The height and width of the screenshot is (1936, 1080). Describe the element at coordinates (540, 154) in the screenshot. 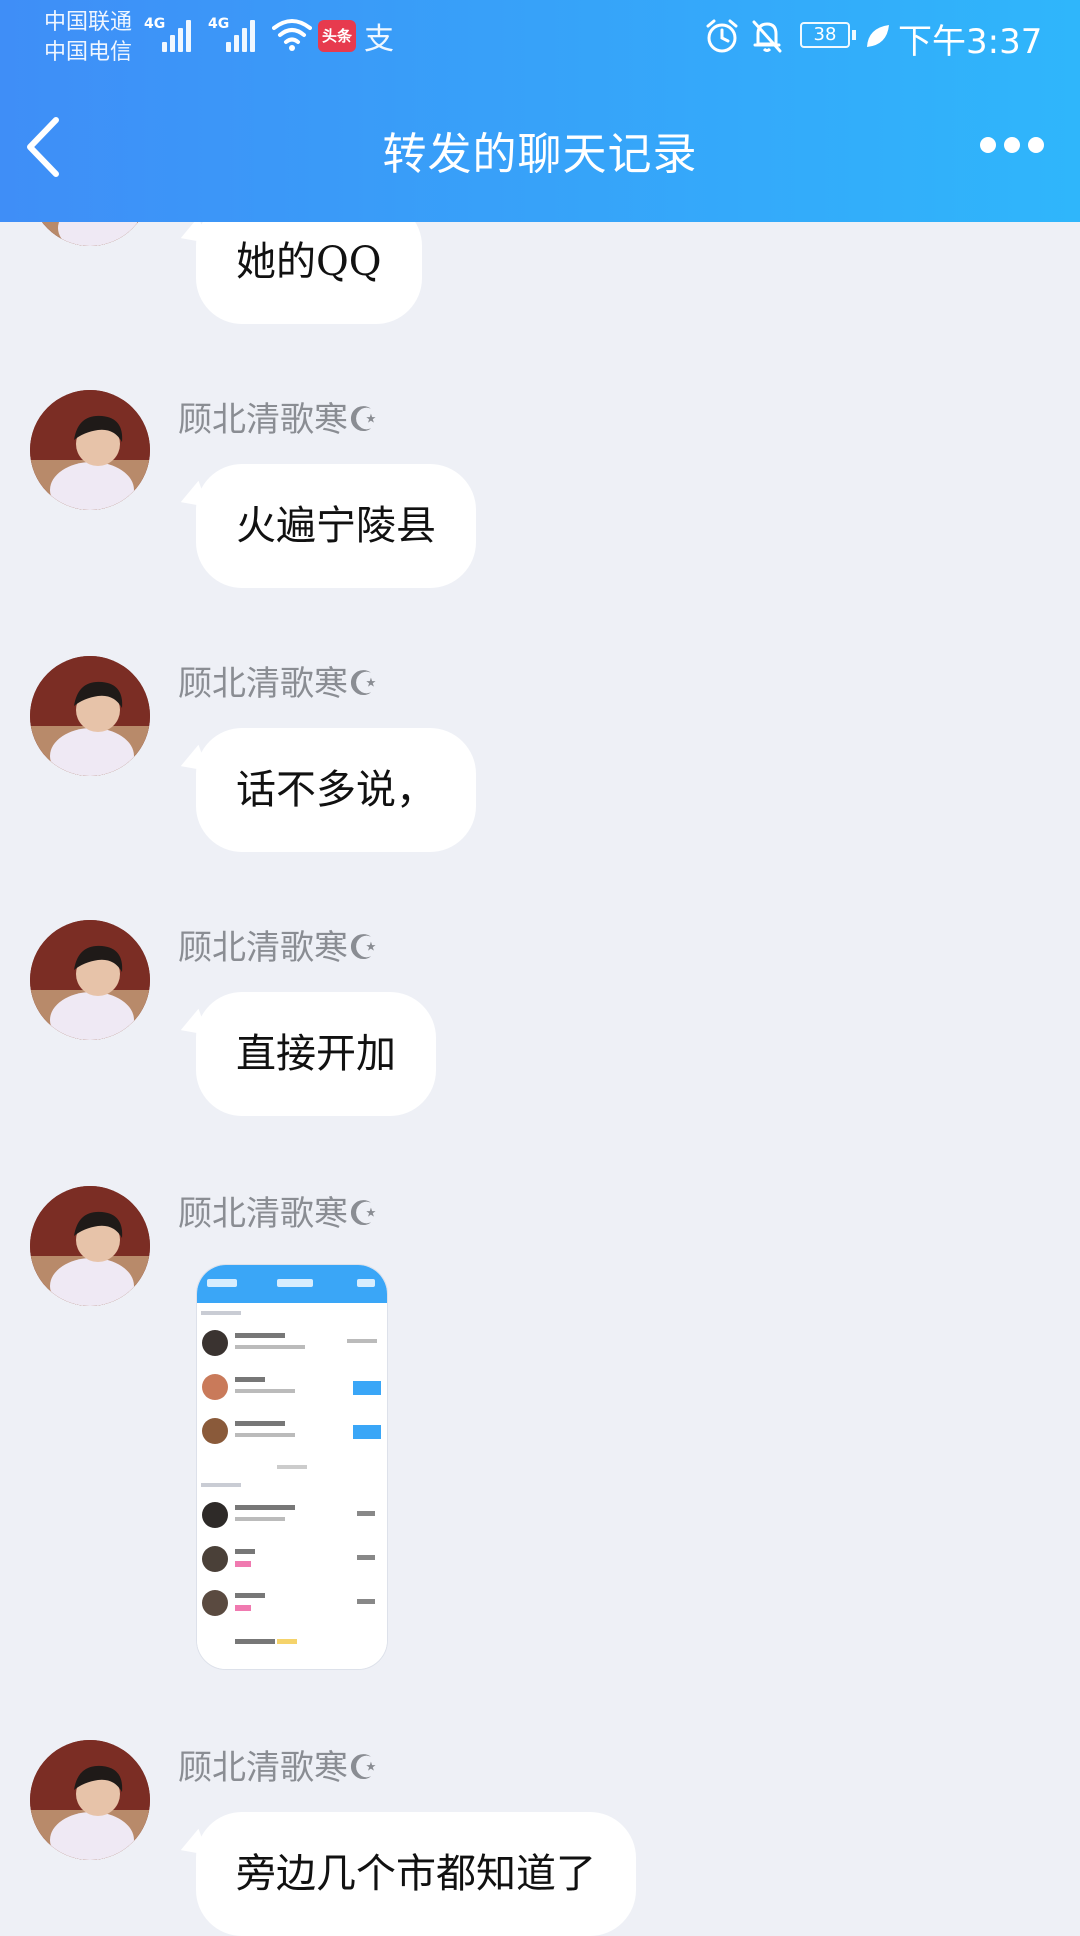

I see `page-title: 转发的聊天记录` at that location.